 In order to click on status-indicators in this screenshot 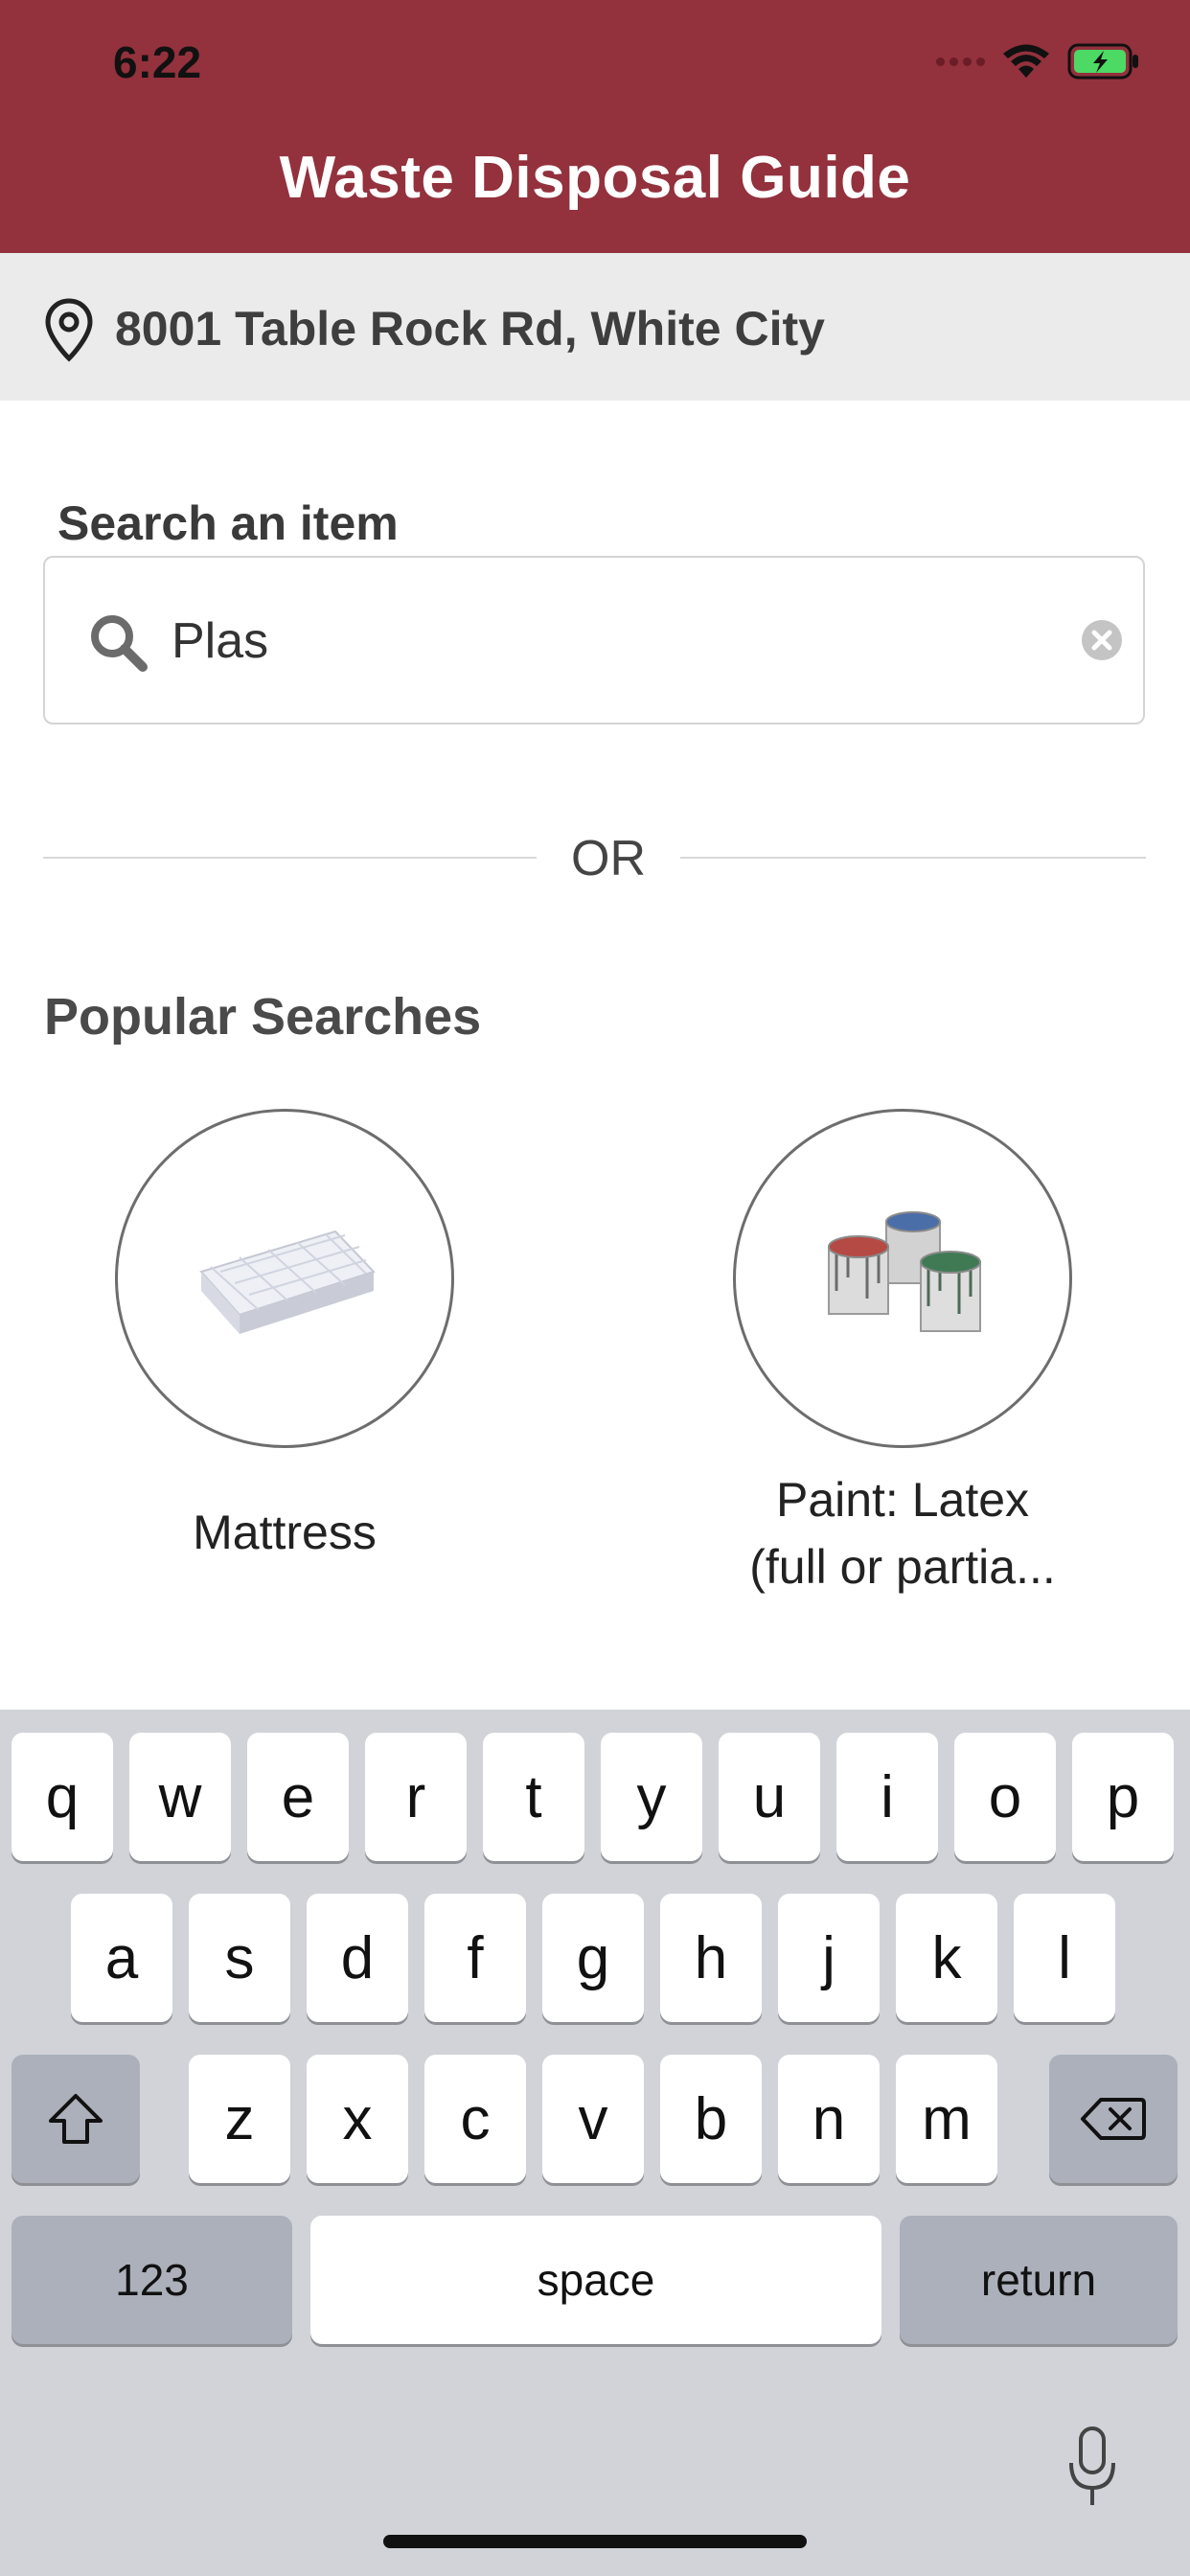, I will do `click(1038, 61)`.